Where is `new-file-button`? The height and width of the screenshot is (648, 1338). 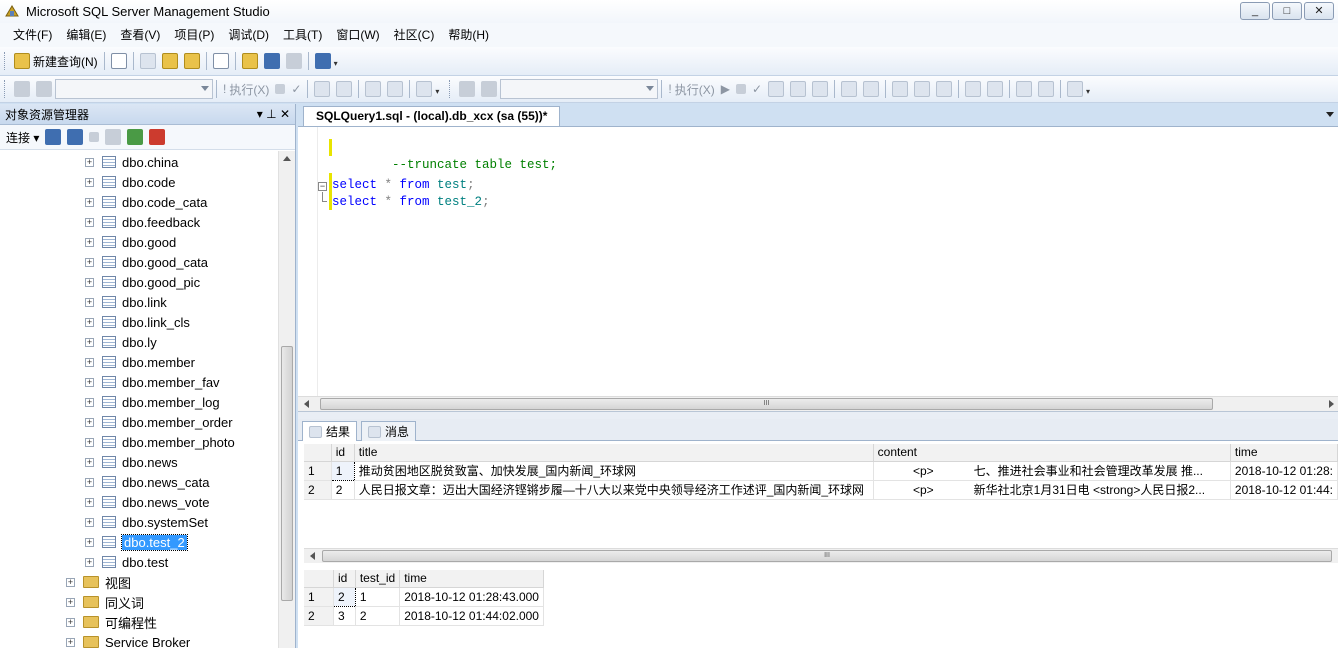 new-file-button is located at coordinates (119, 61).